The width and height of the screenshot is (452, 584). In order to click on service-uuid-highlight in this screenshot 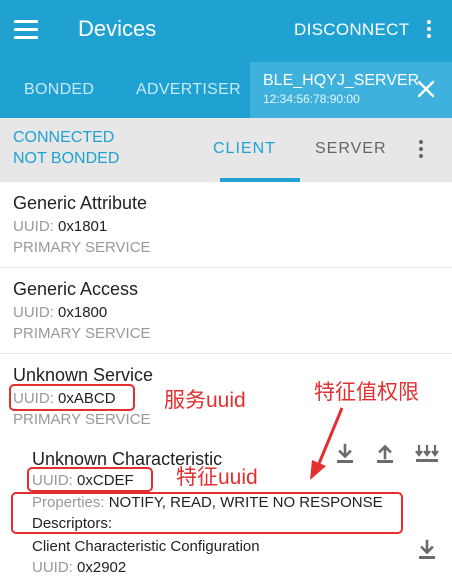, I will do `click(72, 397)`.